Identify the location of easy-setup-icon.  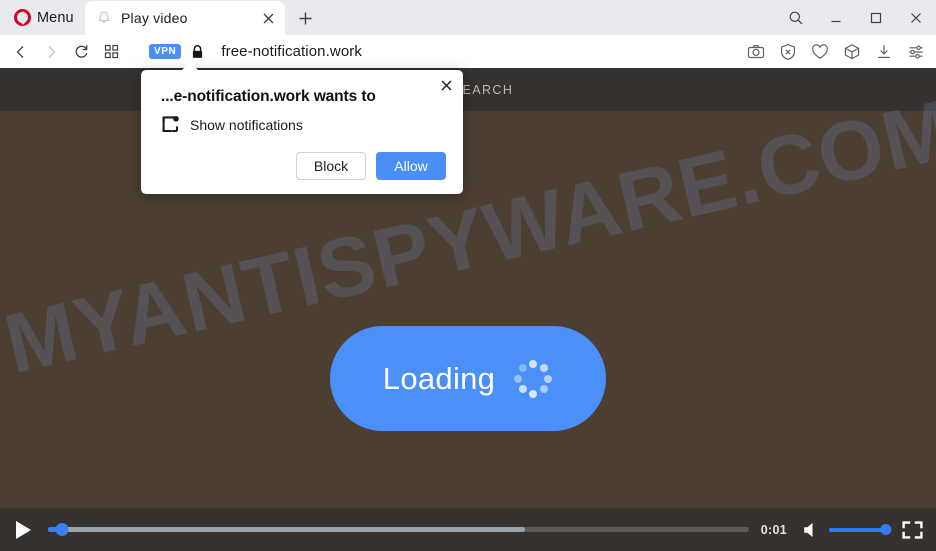
(916, 52).